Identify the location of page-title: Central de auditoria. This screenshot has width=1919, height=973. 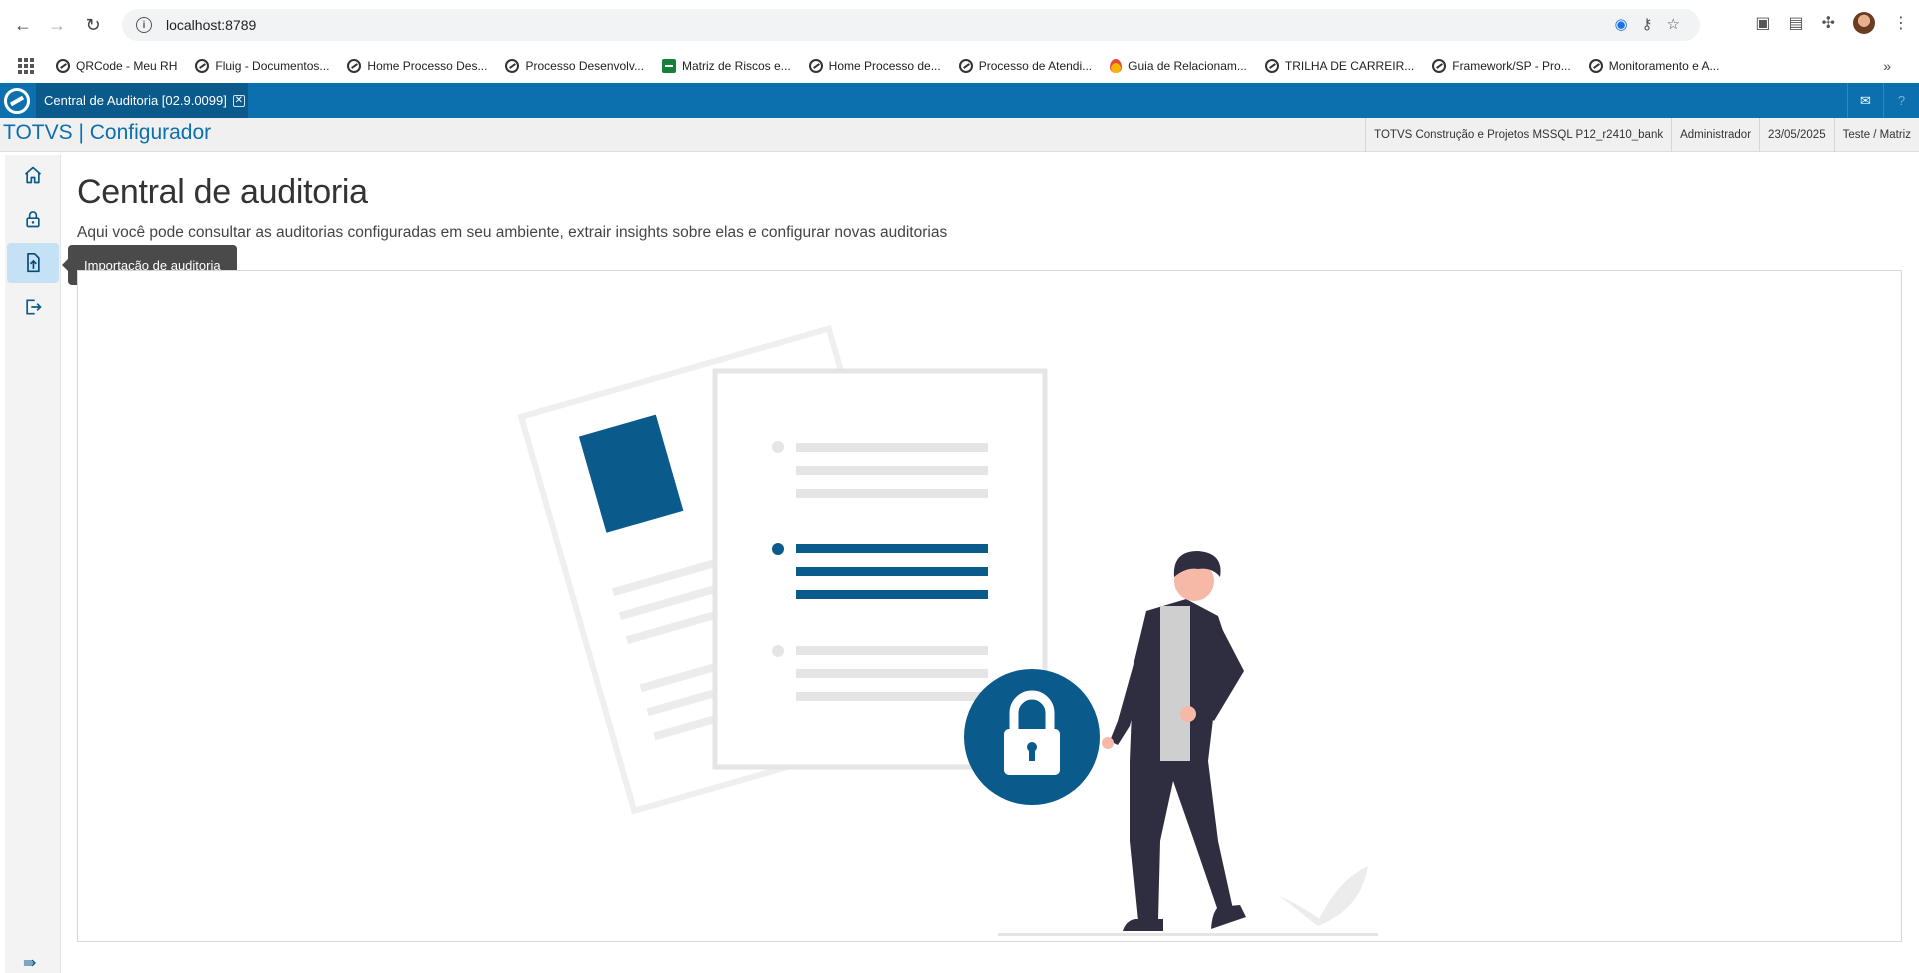
(222, 192).